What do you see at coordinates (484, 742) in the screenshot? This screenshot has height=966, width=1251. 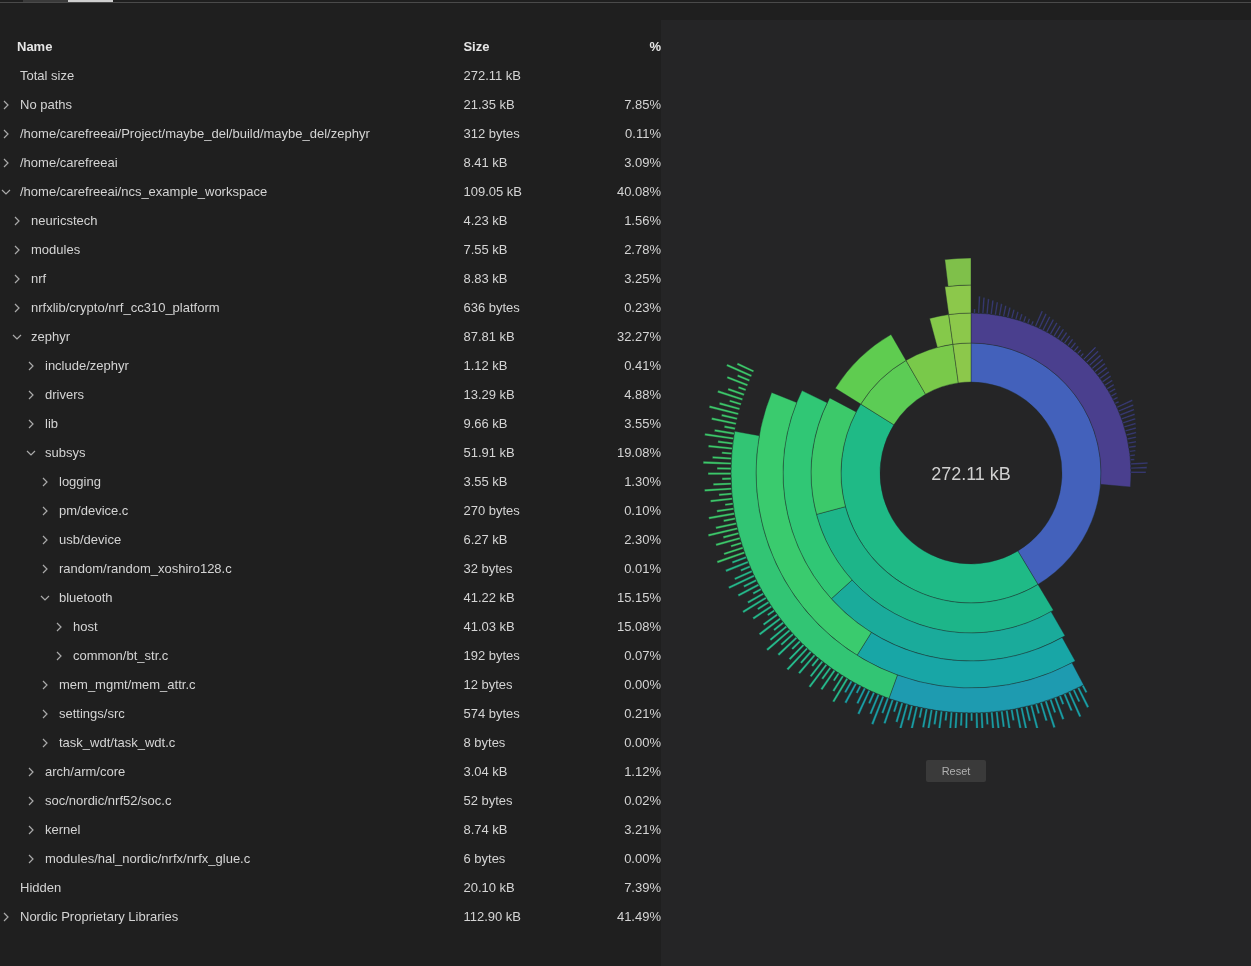 I see `size-value: 8 bytes` at bounding box center [484, 742].